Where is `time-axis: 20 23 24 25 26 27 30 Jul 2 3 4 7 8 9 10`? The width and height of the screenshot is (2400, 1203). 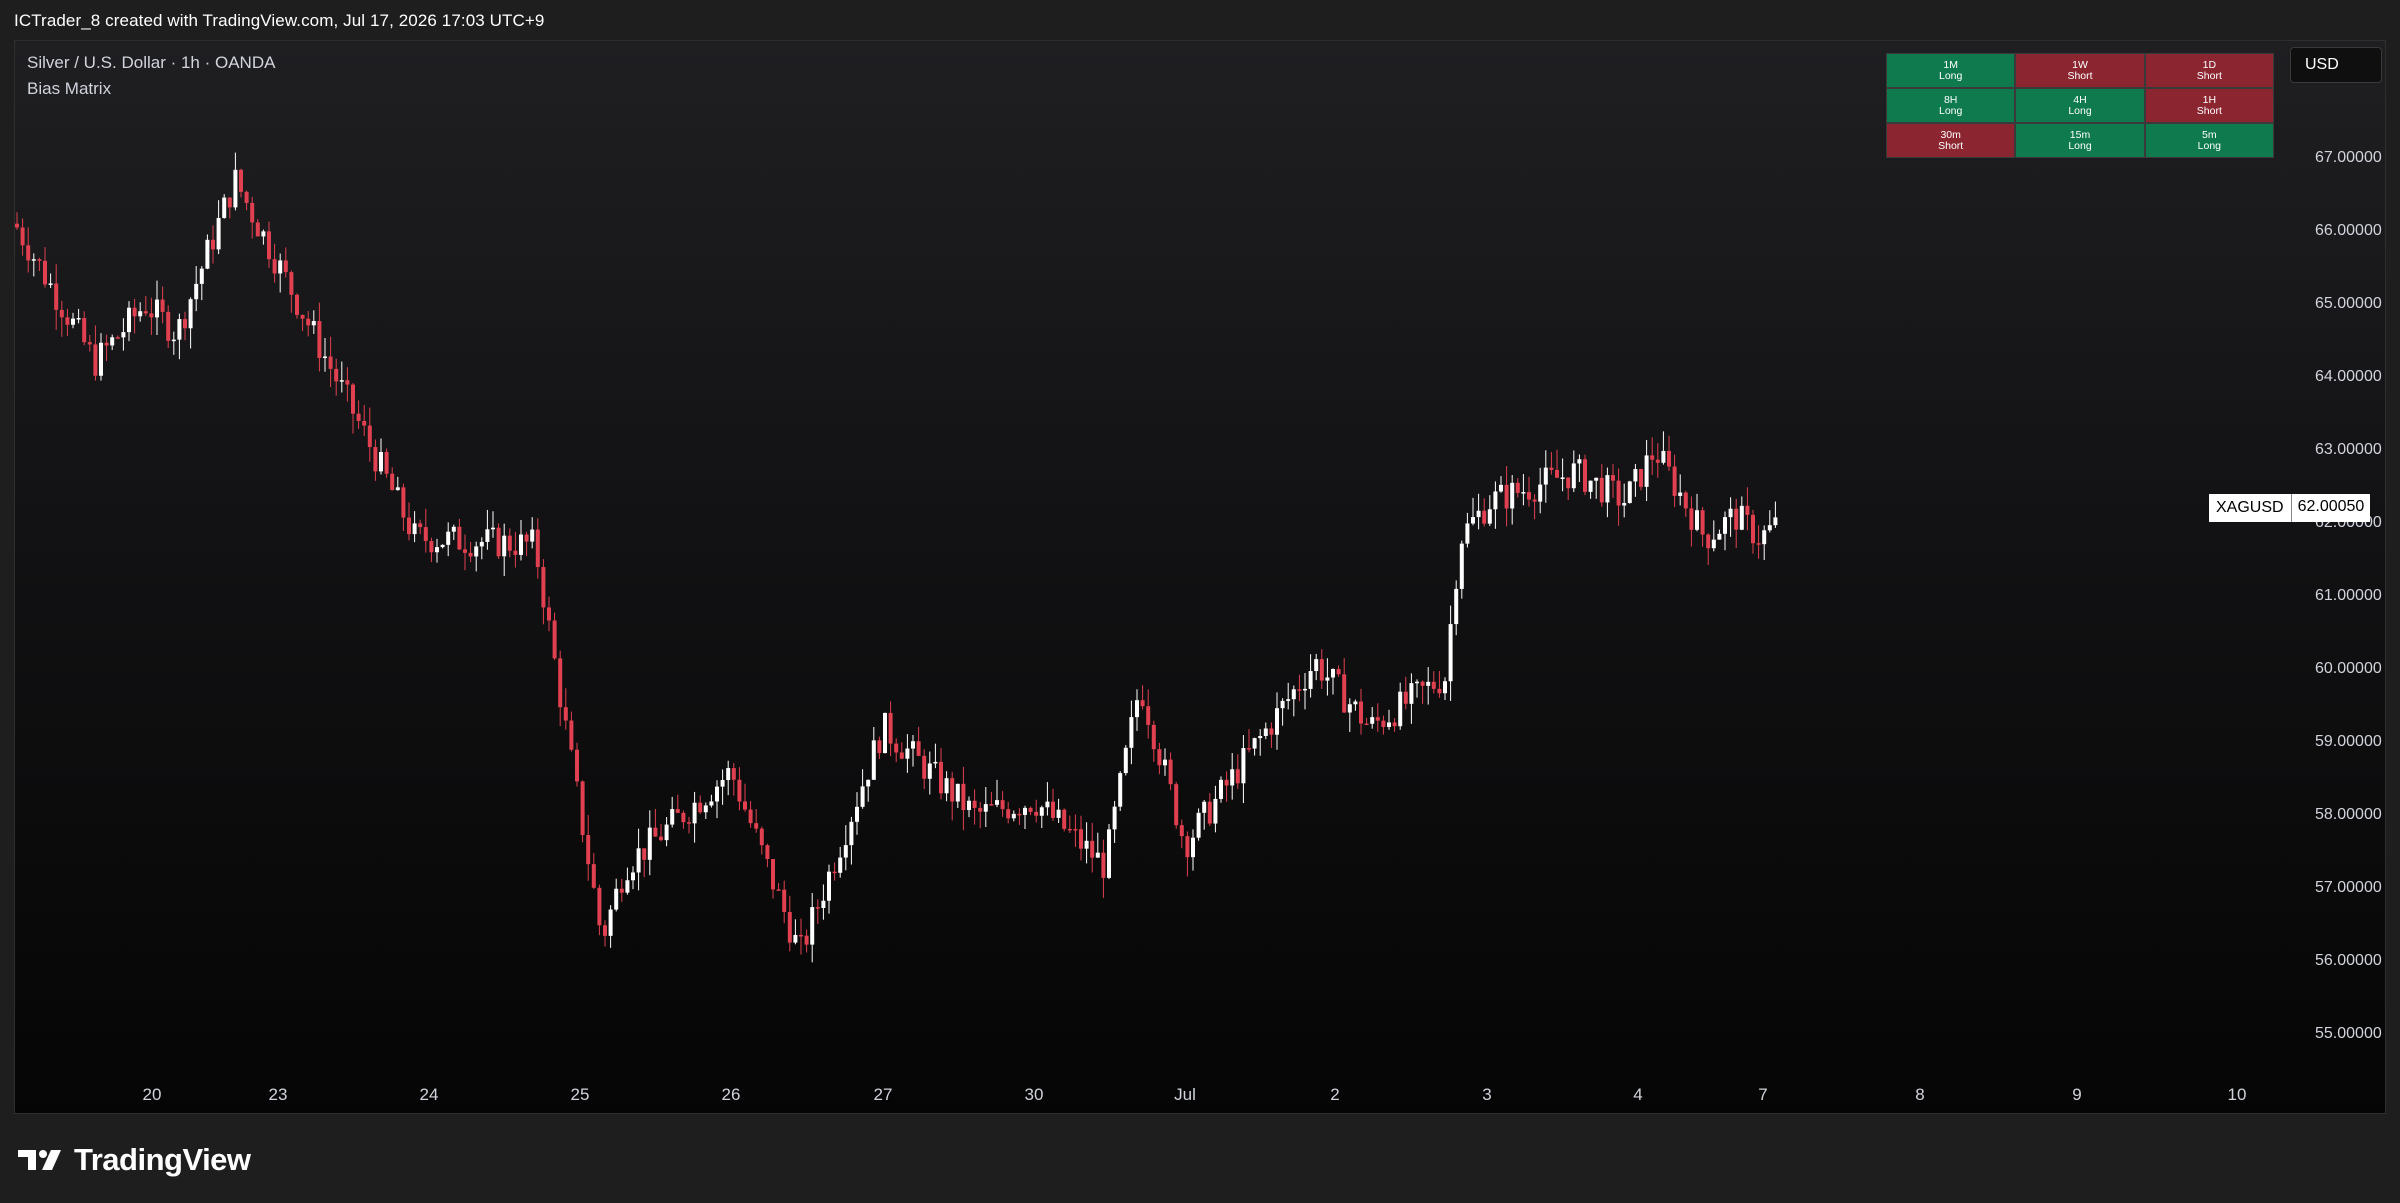 time-axis: 20 23 24 25 26 27 30 Jul 2 3 4 7 8 9 10 is located at coordinates (1155, 1097).